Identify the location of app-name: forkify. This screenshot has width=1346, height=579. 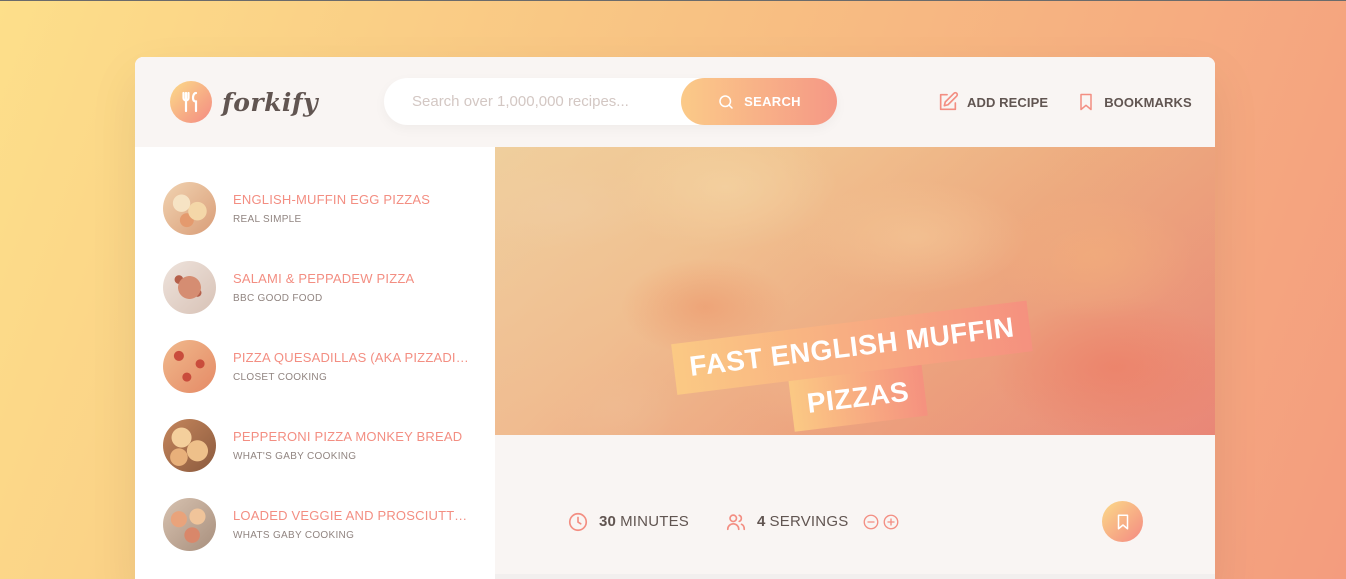
(270, 102).